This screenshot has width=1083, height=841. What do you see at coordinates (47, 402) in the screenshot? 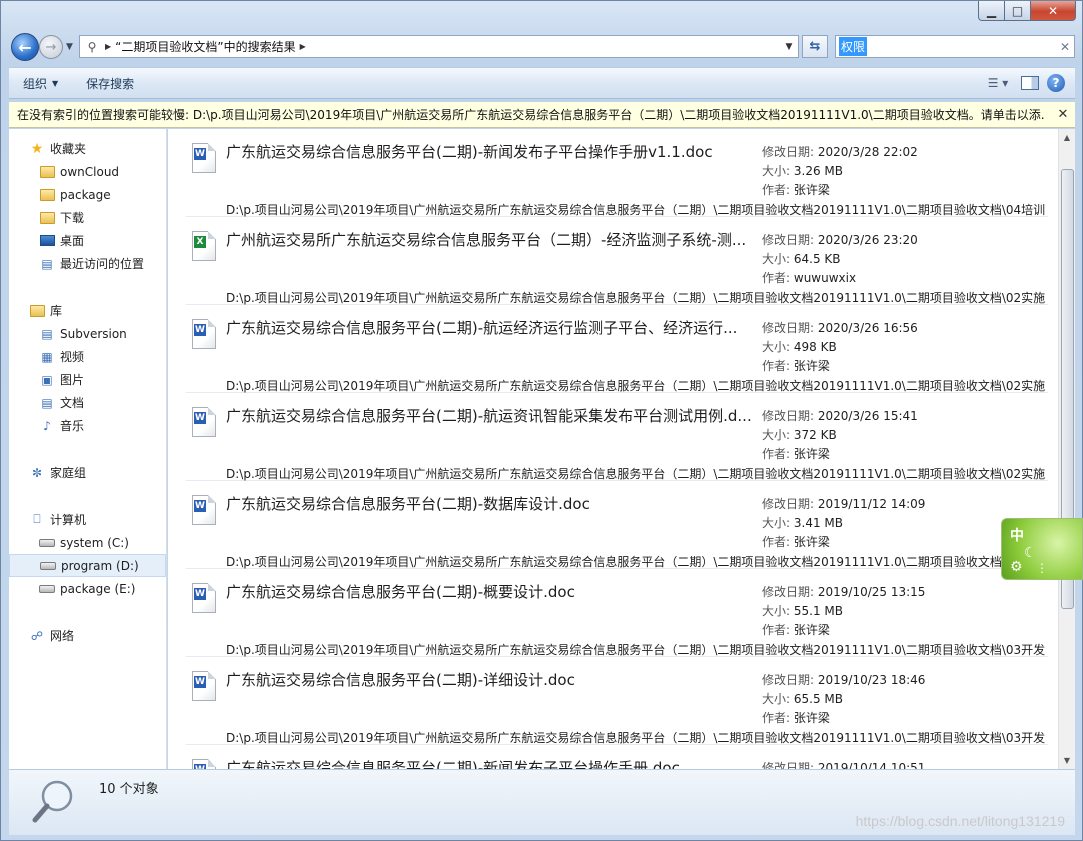
I see `document-icon: ▤` at bounding box center [47, 402].